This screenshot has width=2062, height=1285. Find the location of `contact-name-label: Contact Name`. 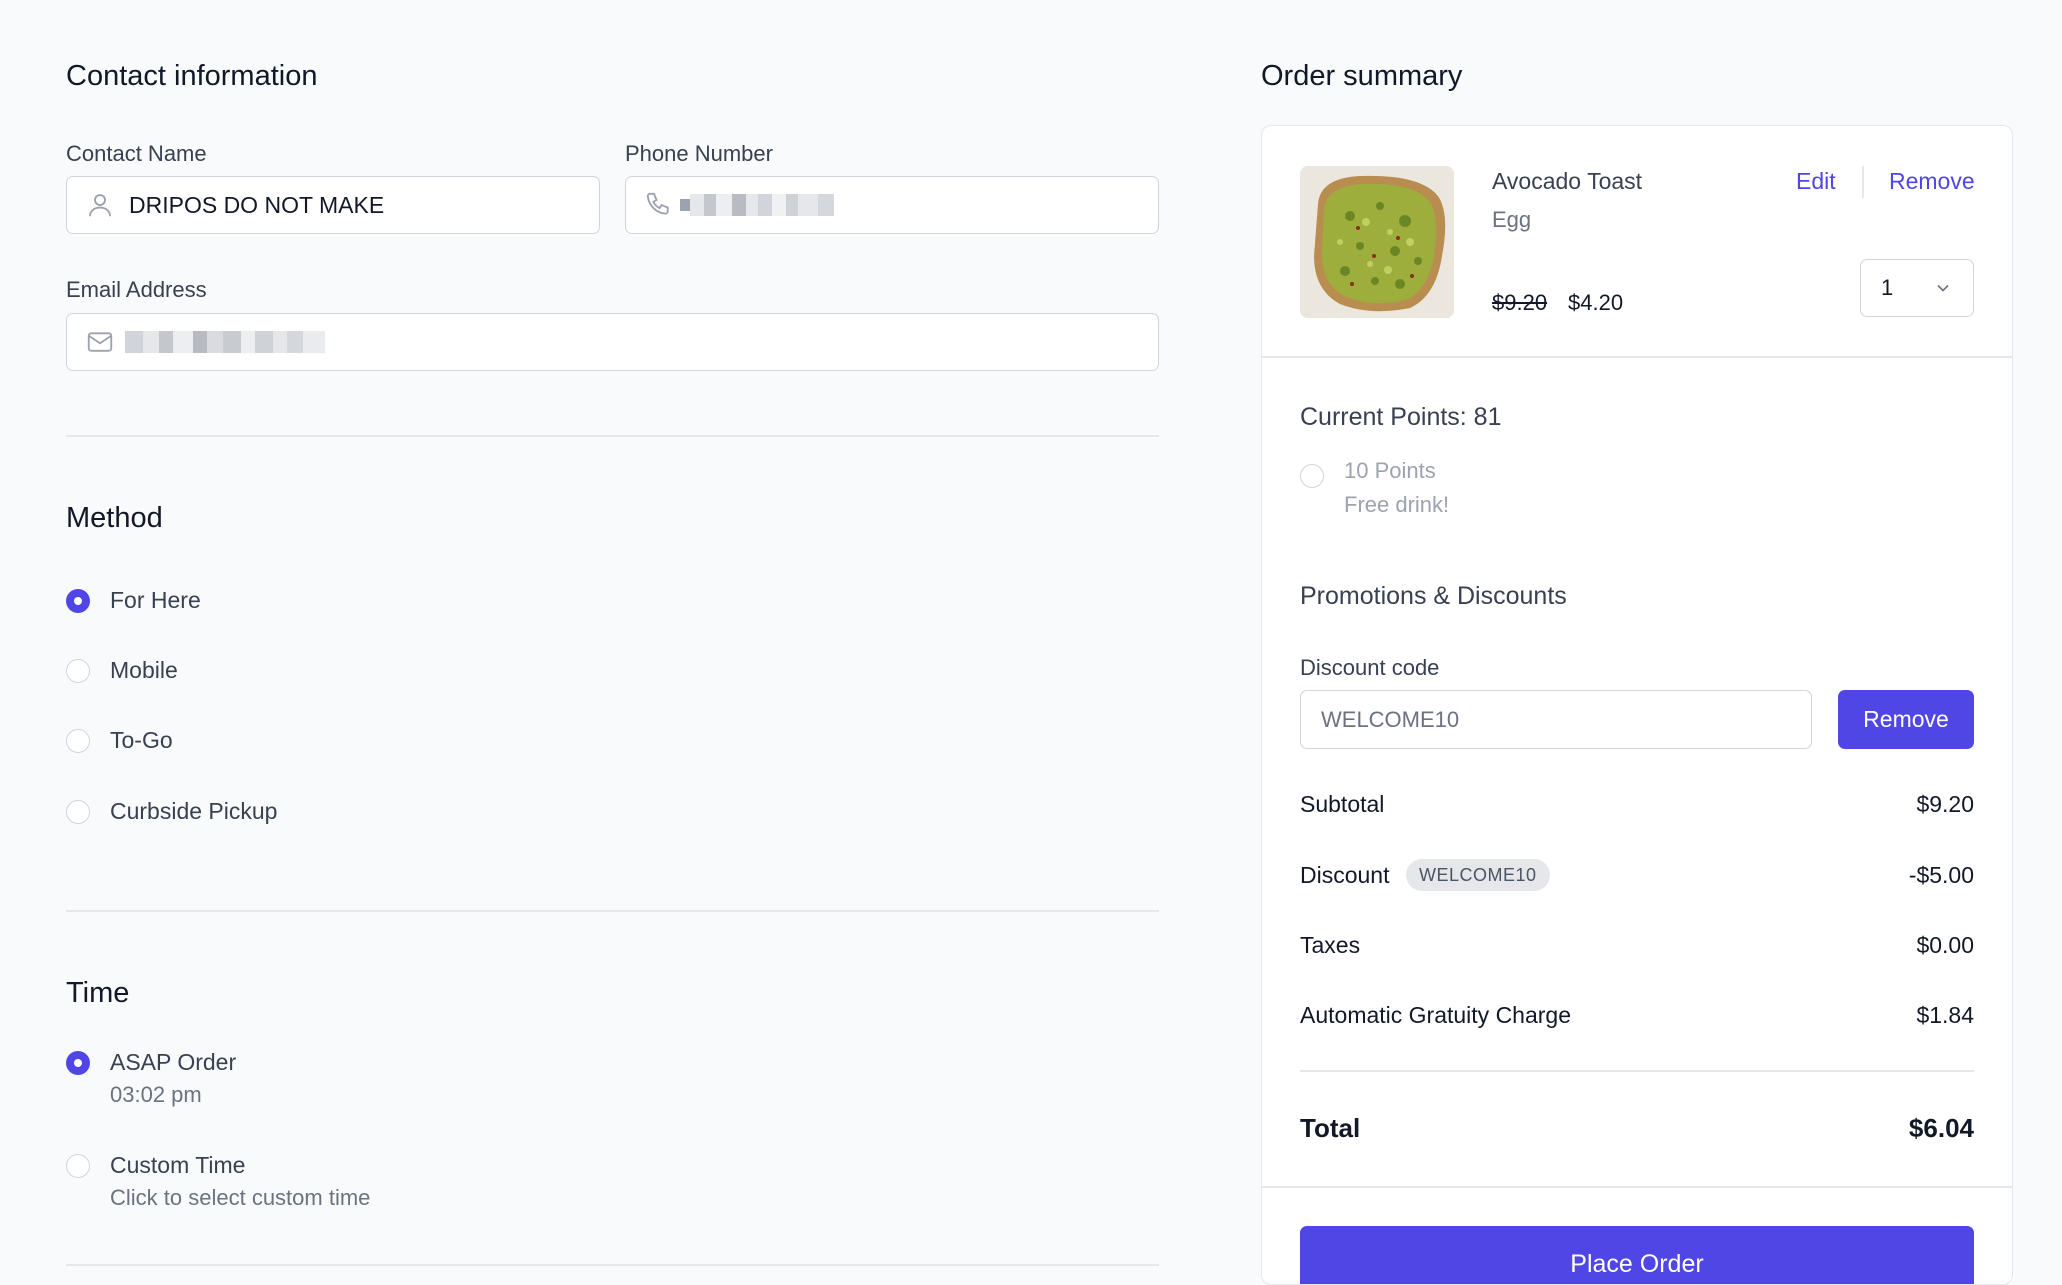

contact-name-label: Contact Name is located at coordinates (136, 153).